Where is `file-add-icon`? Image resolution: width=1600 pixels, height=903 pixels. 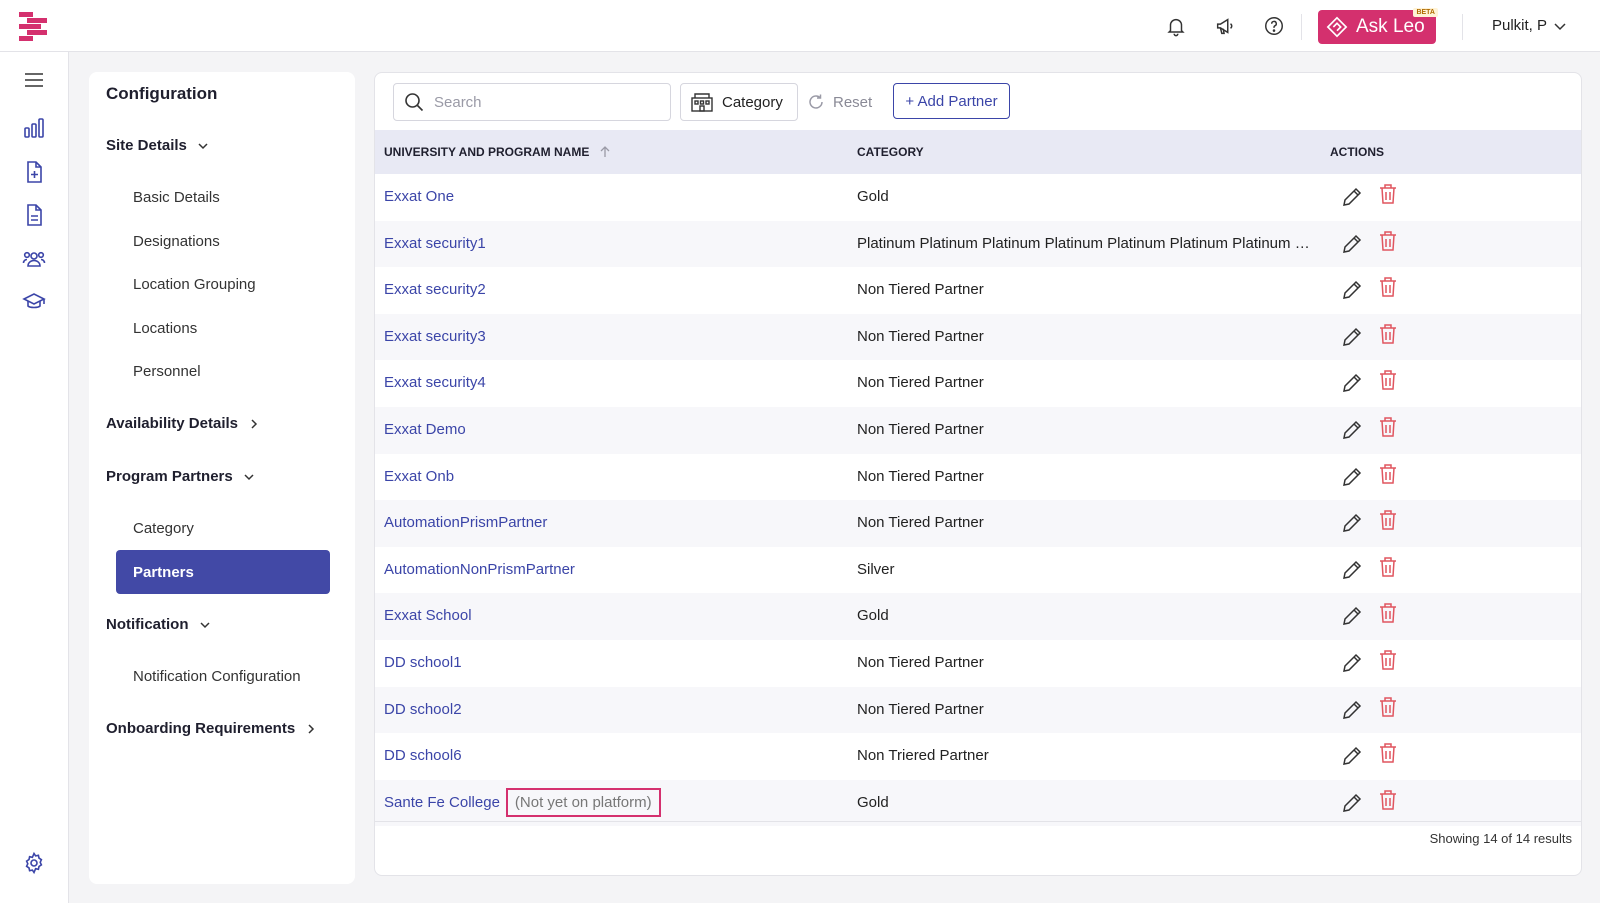 file-add-icon is located at coordinates (34, 172).